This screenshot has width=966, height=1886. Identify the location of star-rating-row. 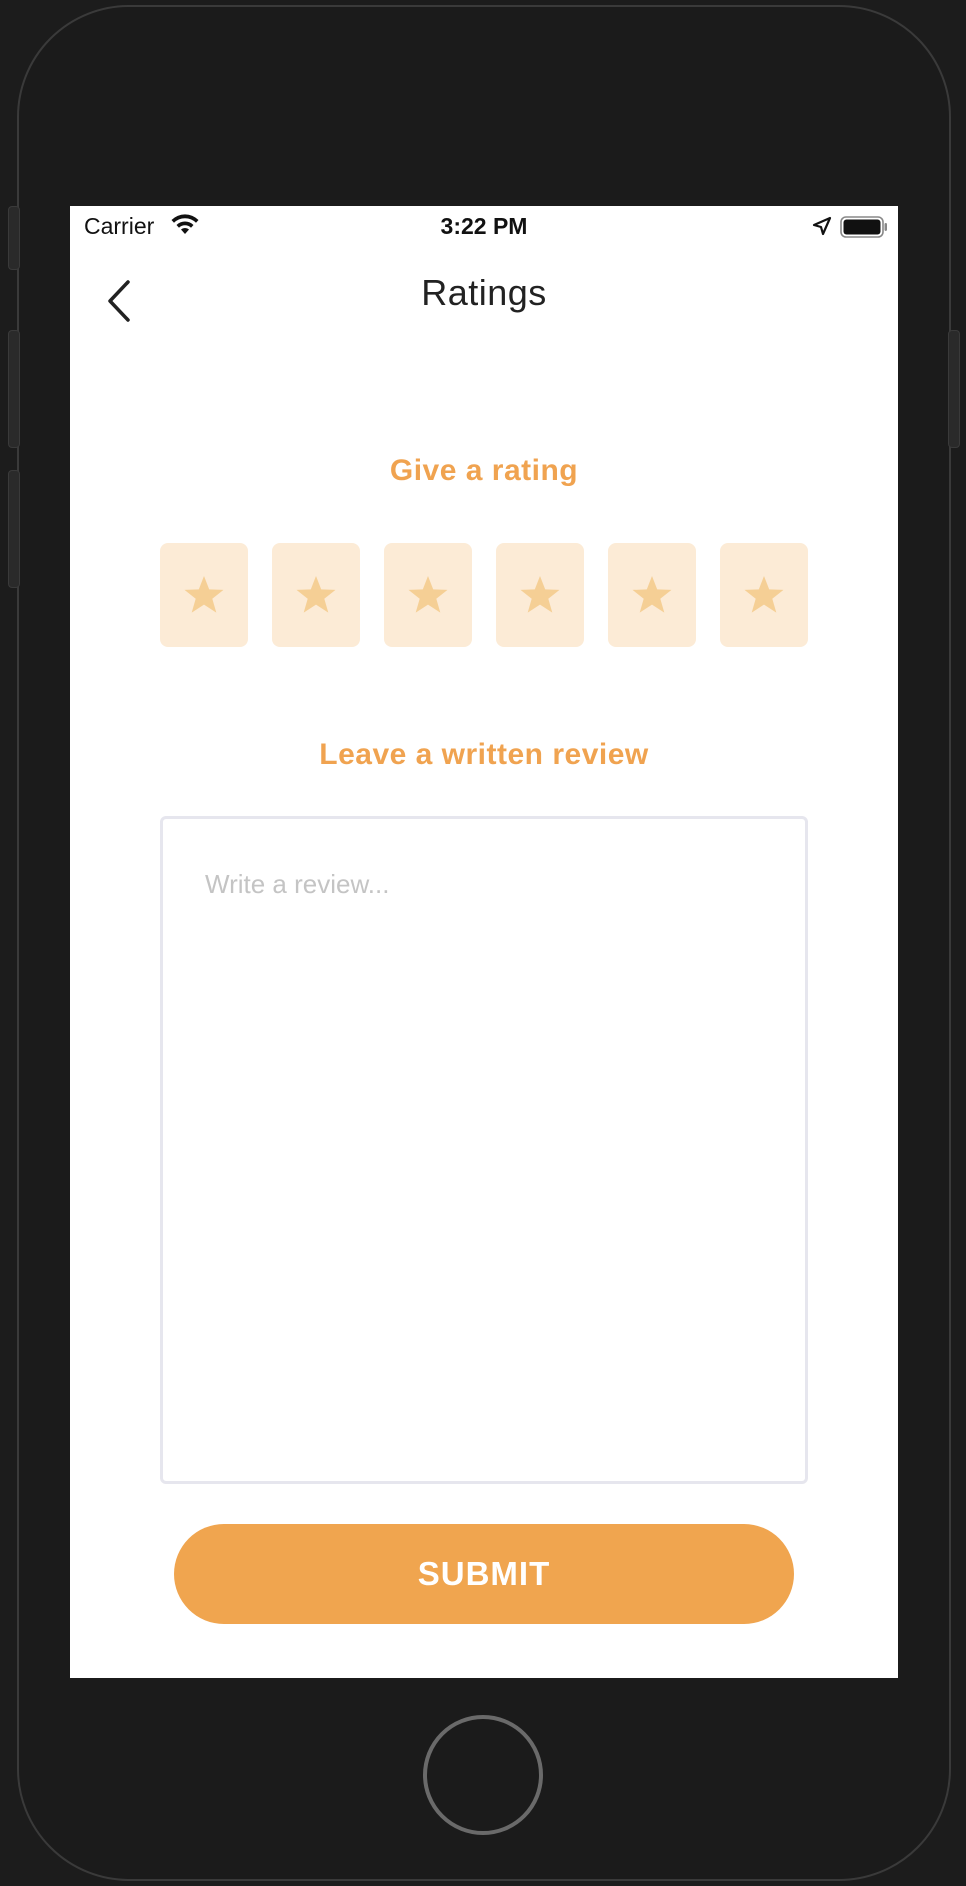
(484, 595).